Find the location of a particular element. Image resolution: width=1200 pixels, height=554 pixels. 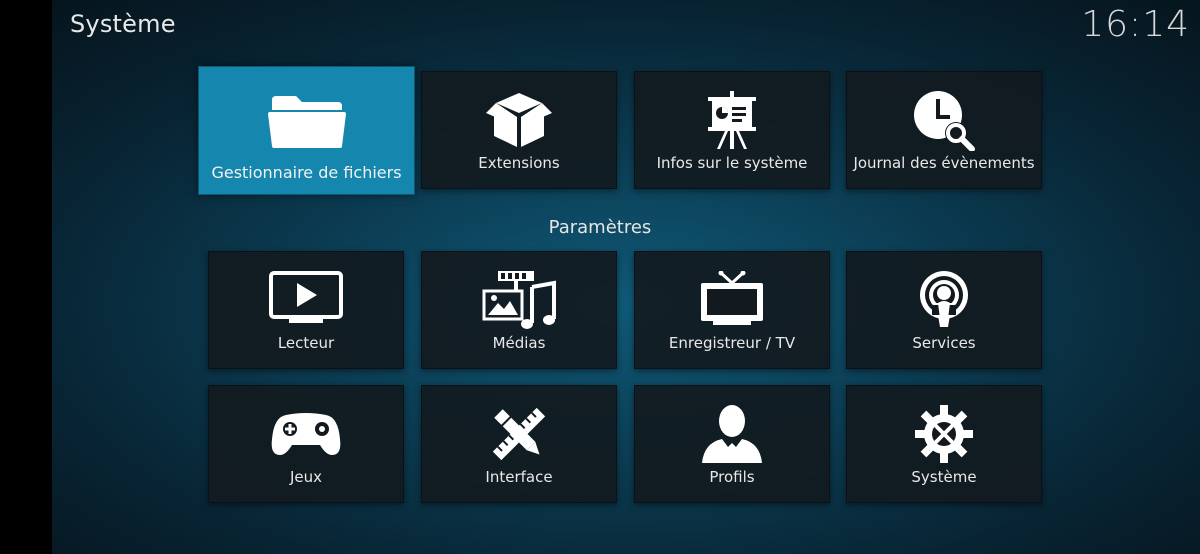

tile-label: Journal des évènements is located at coordinates (944, 163).